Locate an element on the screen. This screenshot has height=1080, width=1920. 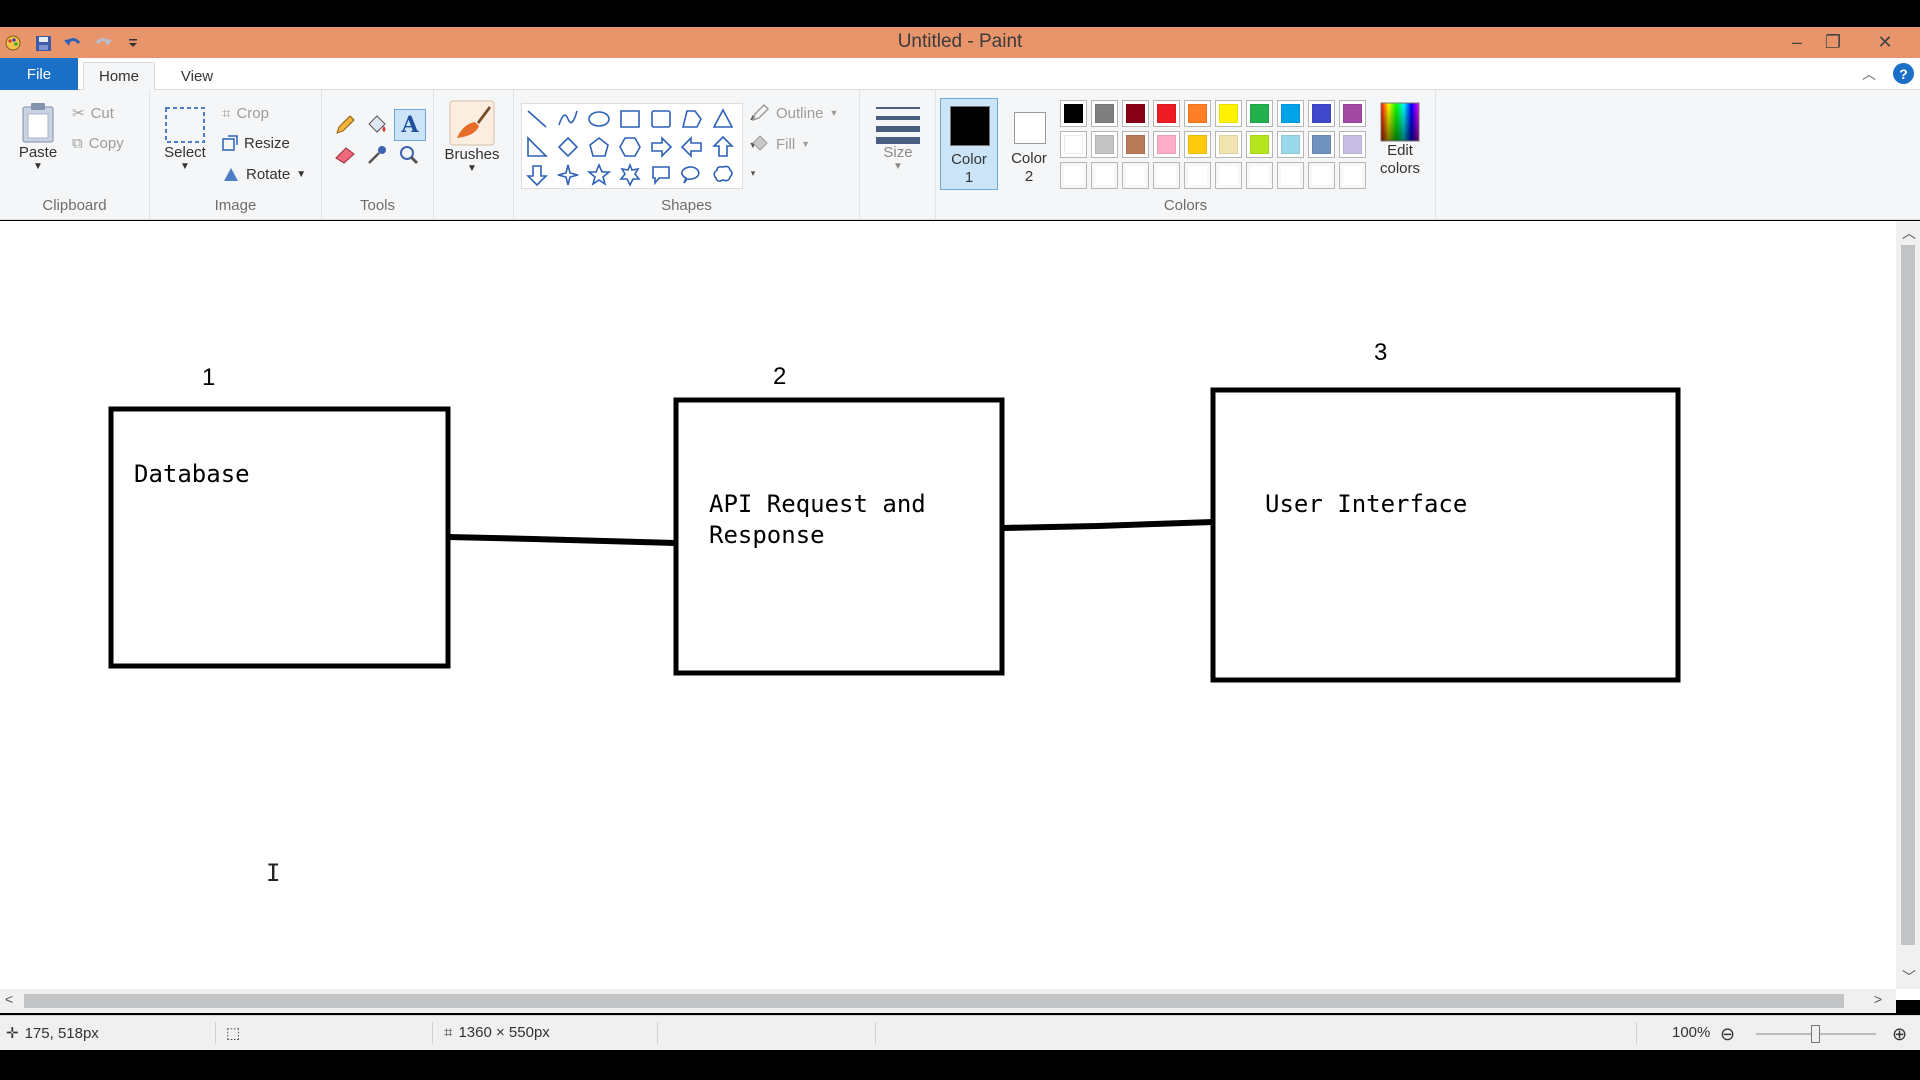
zoom-out-icon: ⊖ is located at coordinates (1727, 1034).